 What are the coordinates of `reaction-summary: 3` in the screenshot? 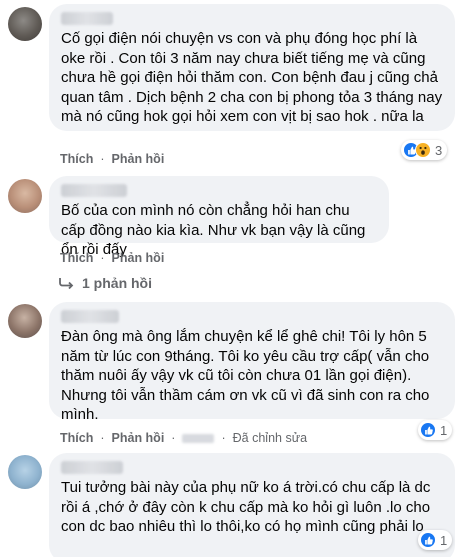 It's located at (424, 150).